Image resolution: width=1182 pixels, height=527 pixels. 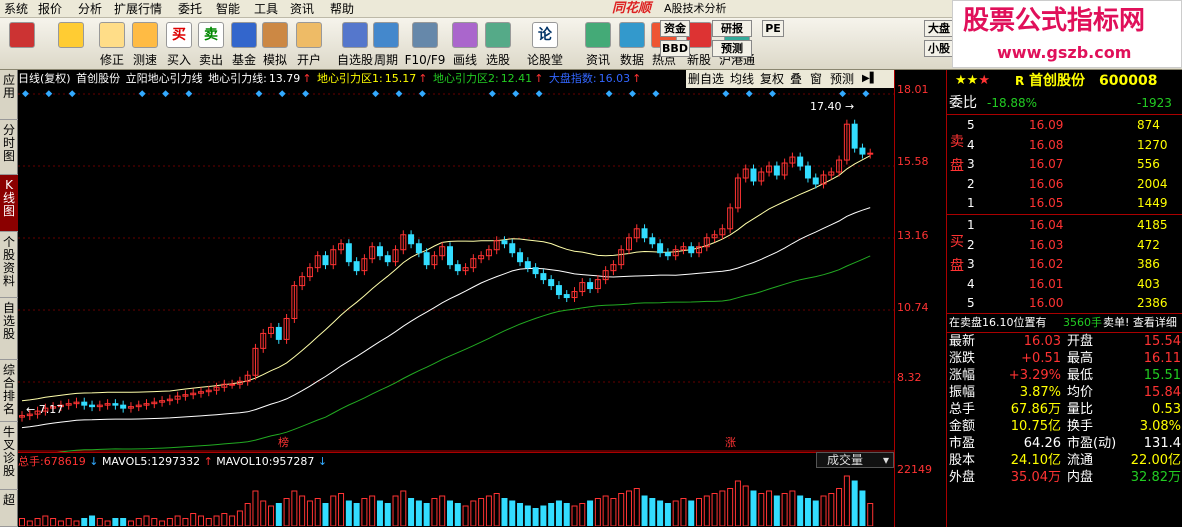 What do you see at coordinates (266, 9) in the screenshot?
I see `menu-6: 工具` at bounding box center [266, 9].